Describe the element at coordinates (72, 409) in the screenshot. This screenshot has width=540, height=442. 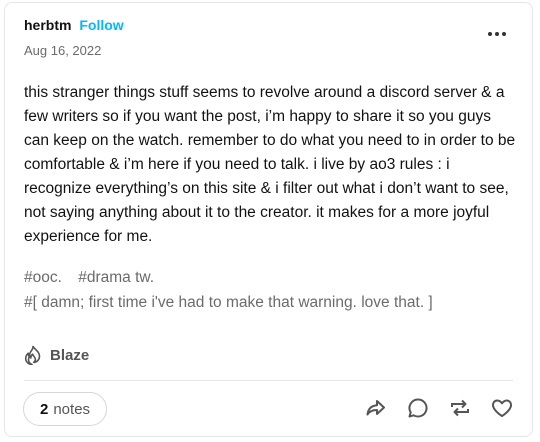
I see `notes-label: notes` at that location.